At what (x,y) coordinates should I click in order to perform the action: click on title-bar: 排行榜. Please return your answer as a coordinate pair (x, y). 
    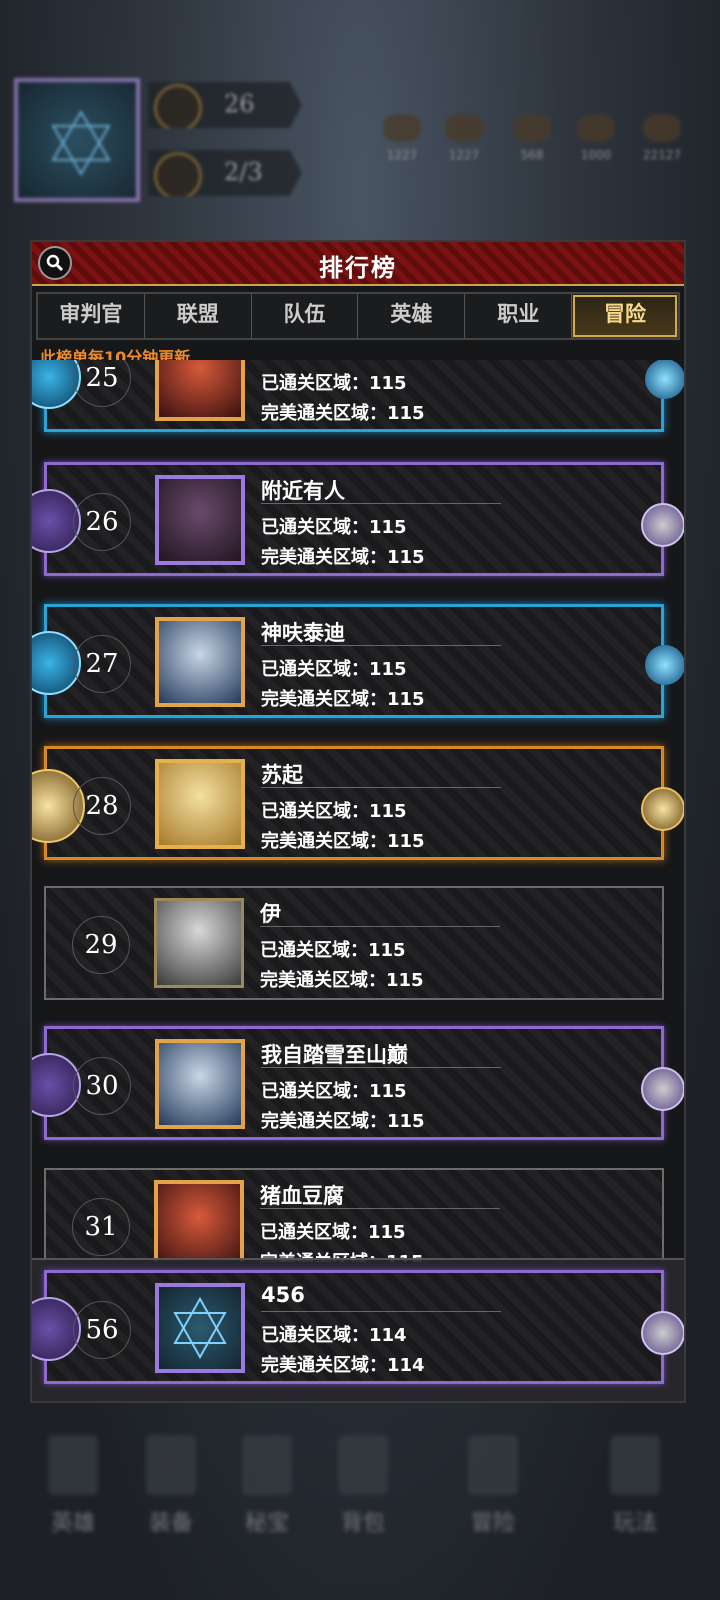
    Looking at the image, I should click on (358, 264).